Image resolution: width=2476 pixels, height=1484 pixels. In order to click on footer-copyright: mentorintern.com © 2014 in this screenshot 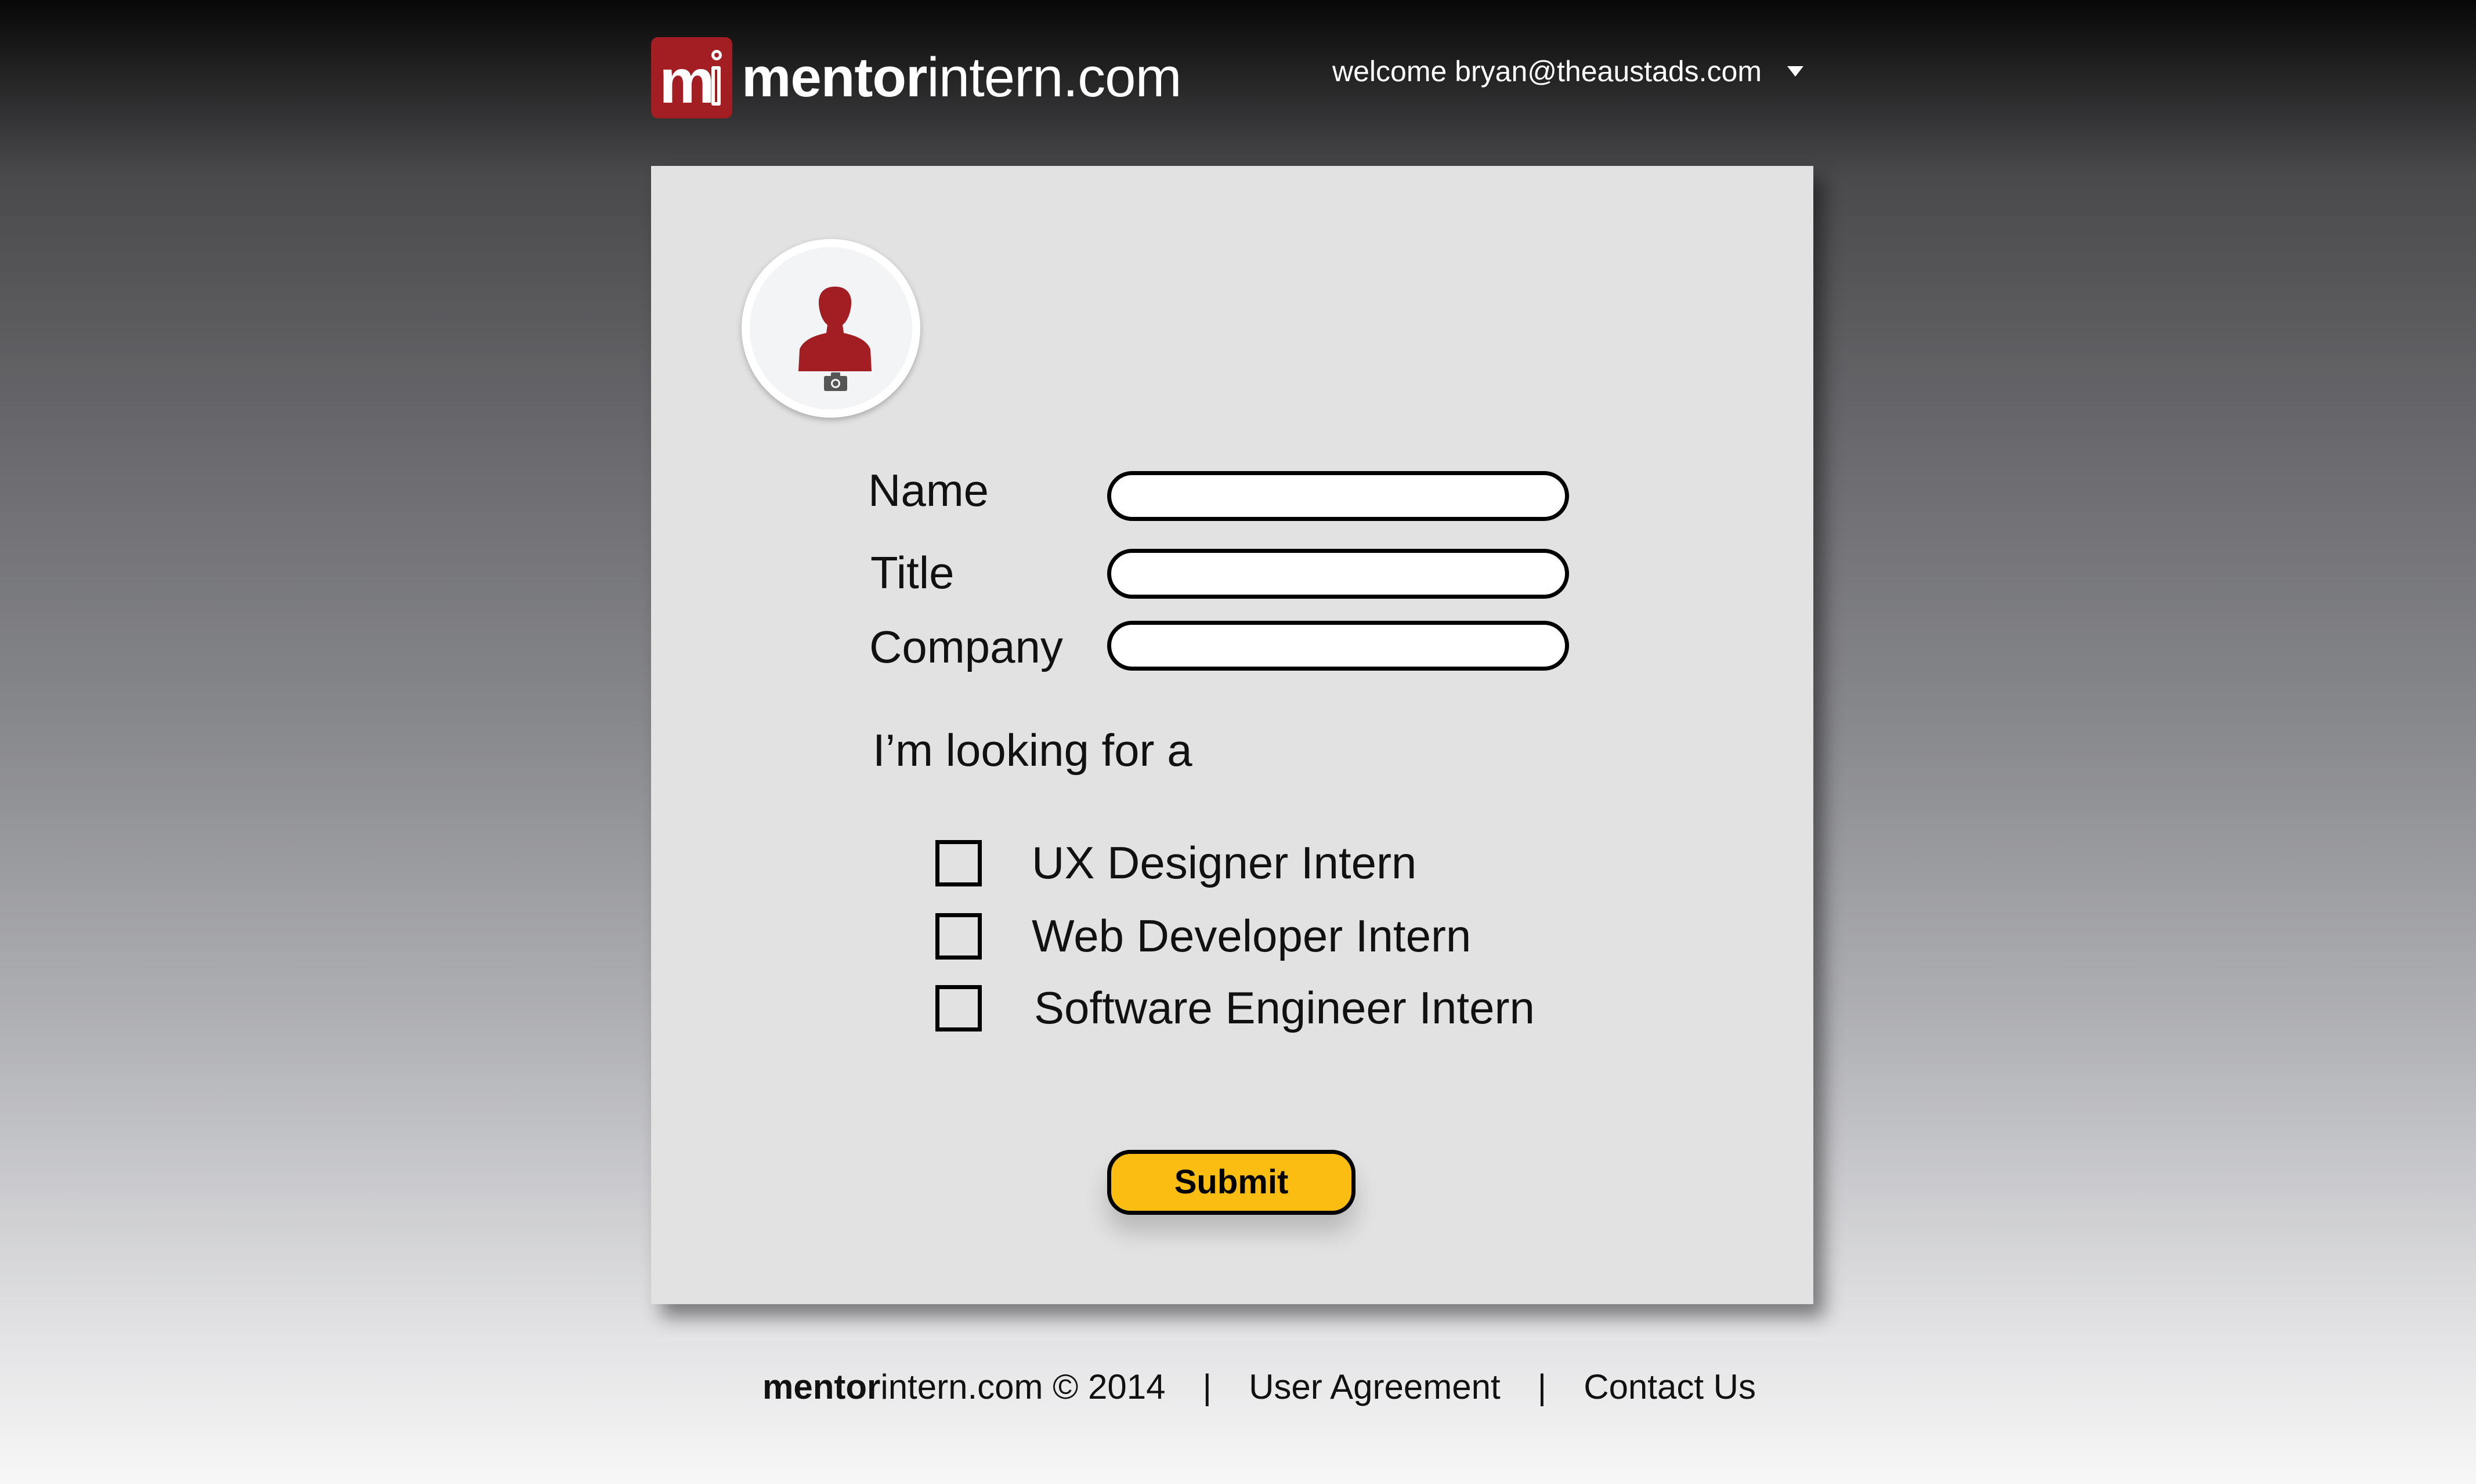, I will do `click(964, 1387)`.